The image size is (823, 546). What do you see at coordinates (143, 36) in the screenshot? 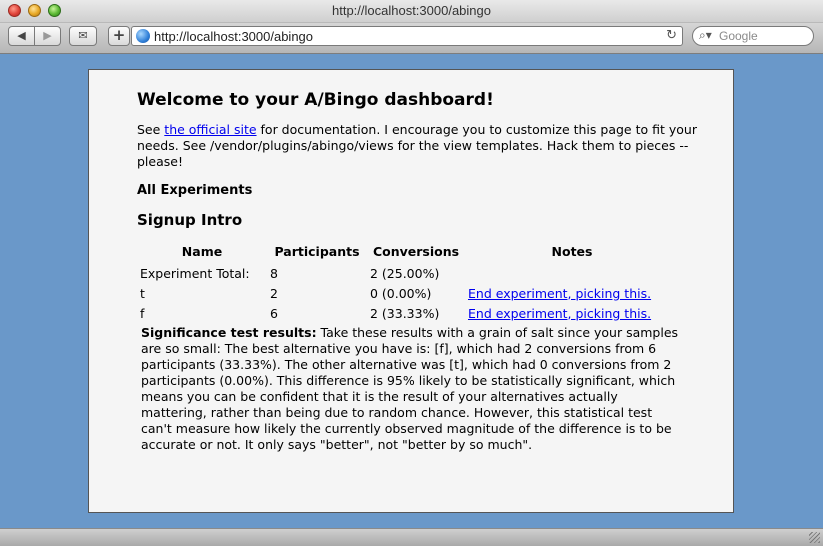
I see `globe-icon` at bounding box center [143, 36].